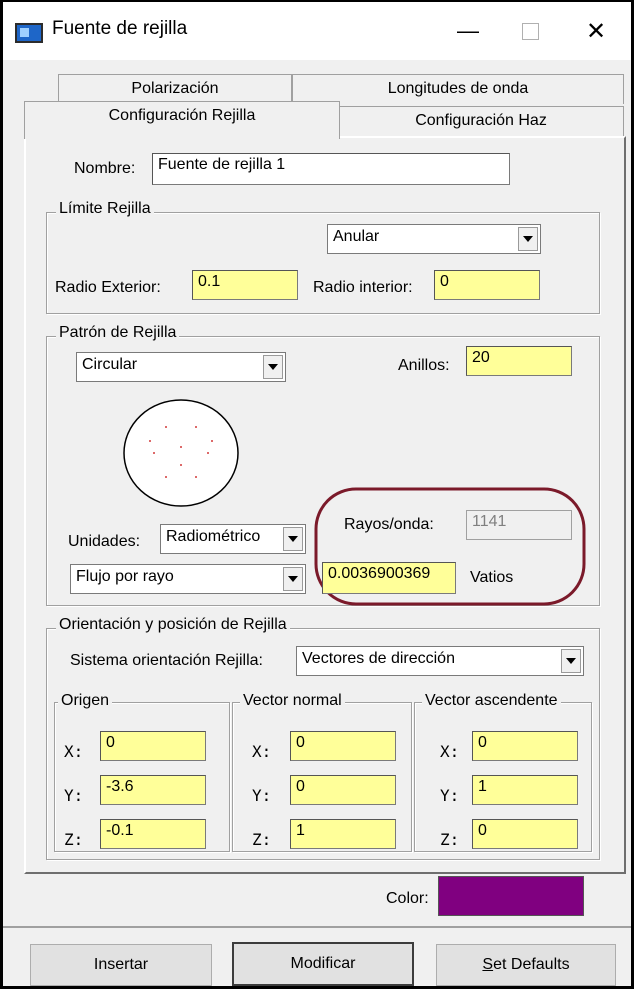 This screenshot has height=989, width=634. Describe the element at coordinates (182, 120) in the screenshot. I see `tab-configuracion-rejilla: Configuración Rejilla` at that location.